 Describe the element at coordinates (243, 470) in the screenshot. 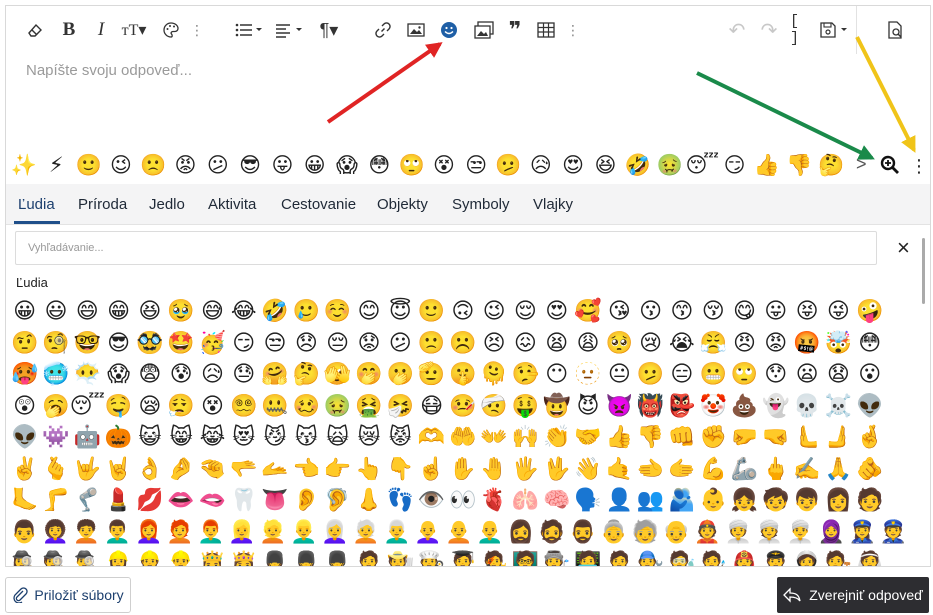

I see `emoji-cell: 🫳` at that location.